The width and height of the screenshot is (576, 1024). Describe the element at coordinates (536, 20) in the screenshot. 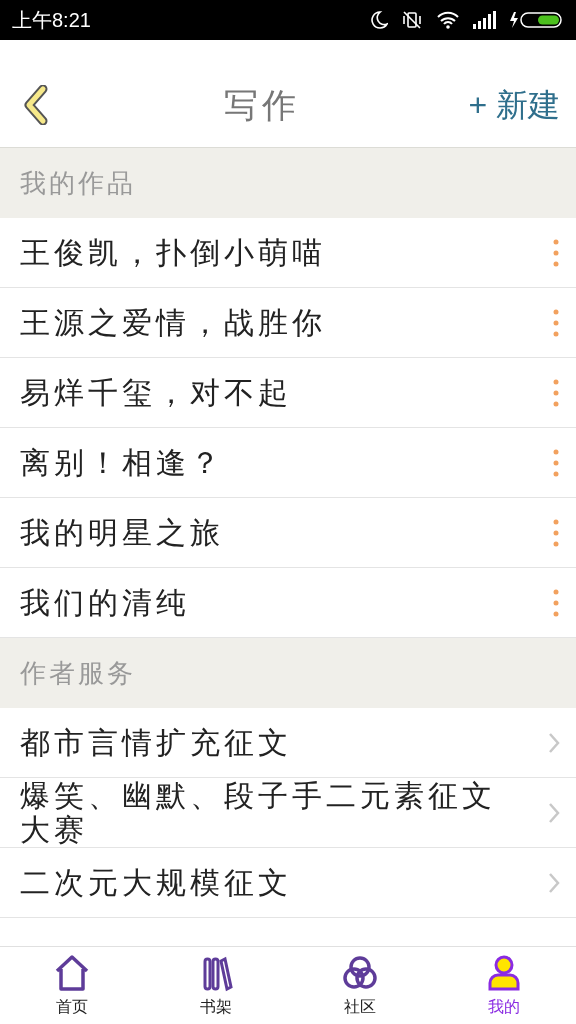

I see `battery-charging-icon` at that location.